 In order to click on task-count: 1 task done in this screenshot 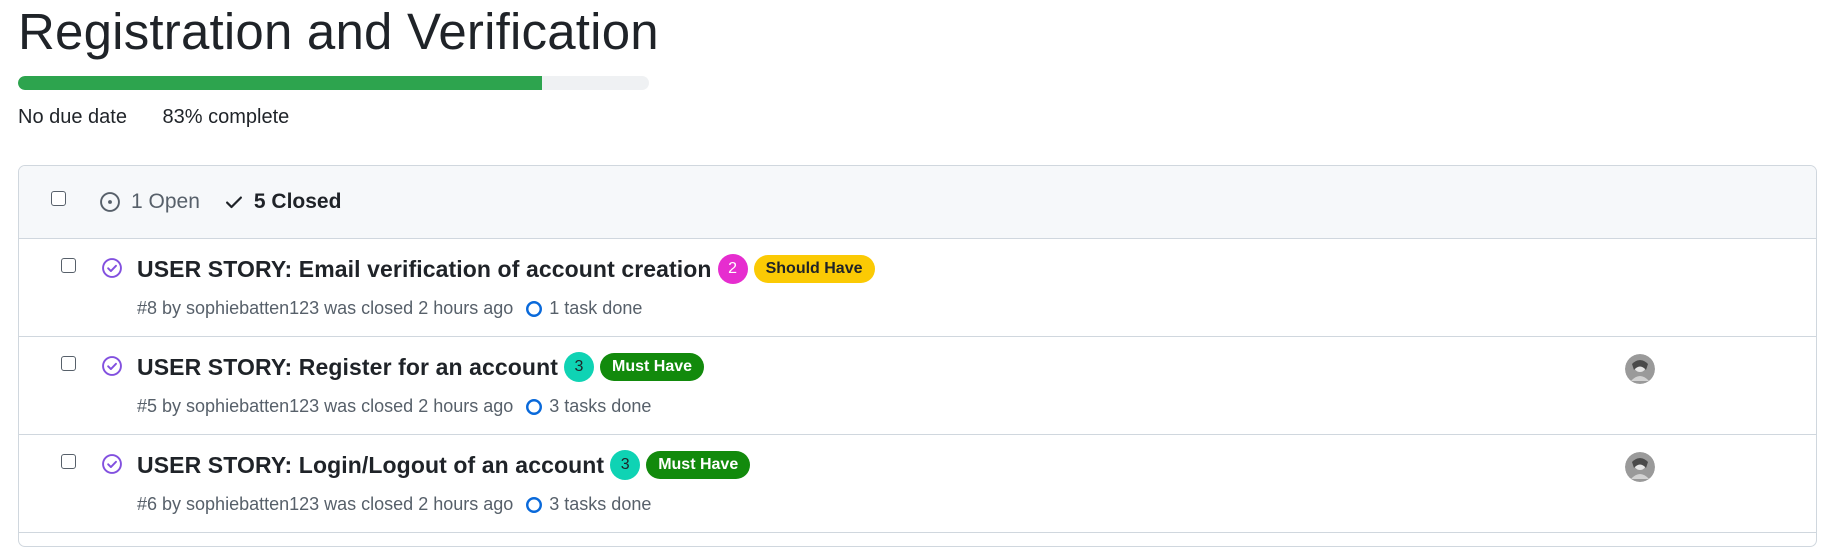, I will do `click(596, 308)`.